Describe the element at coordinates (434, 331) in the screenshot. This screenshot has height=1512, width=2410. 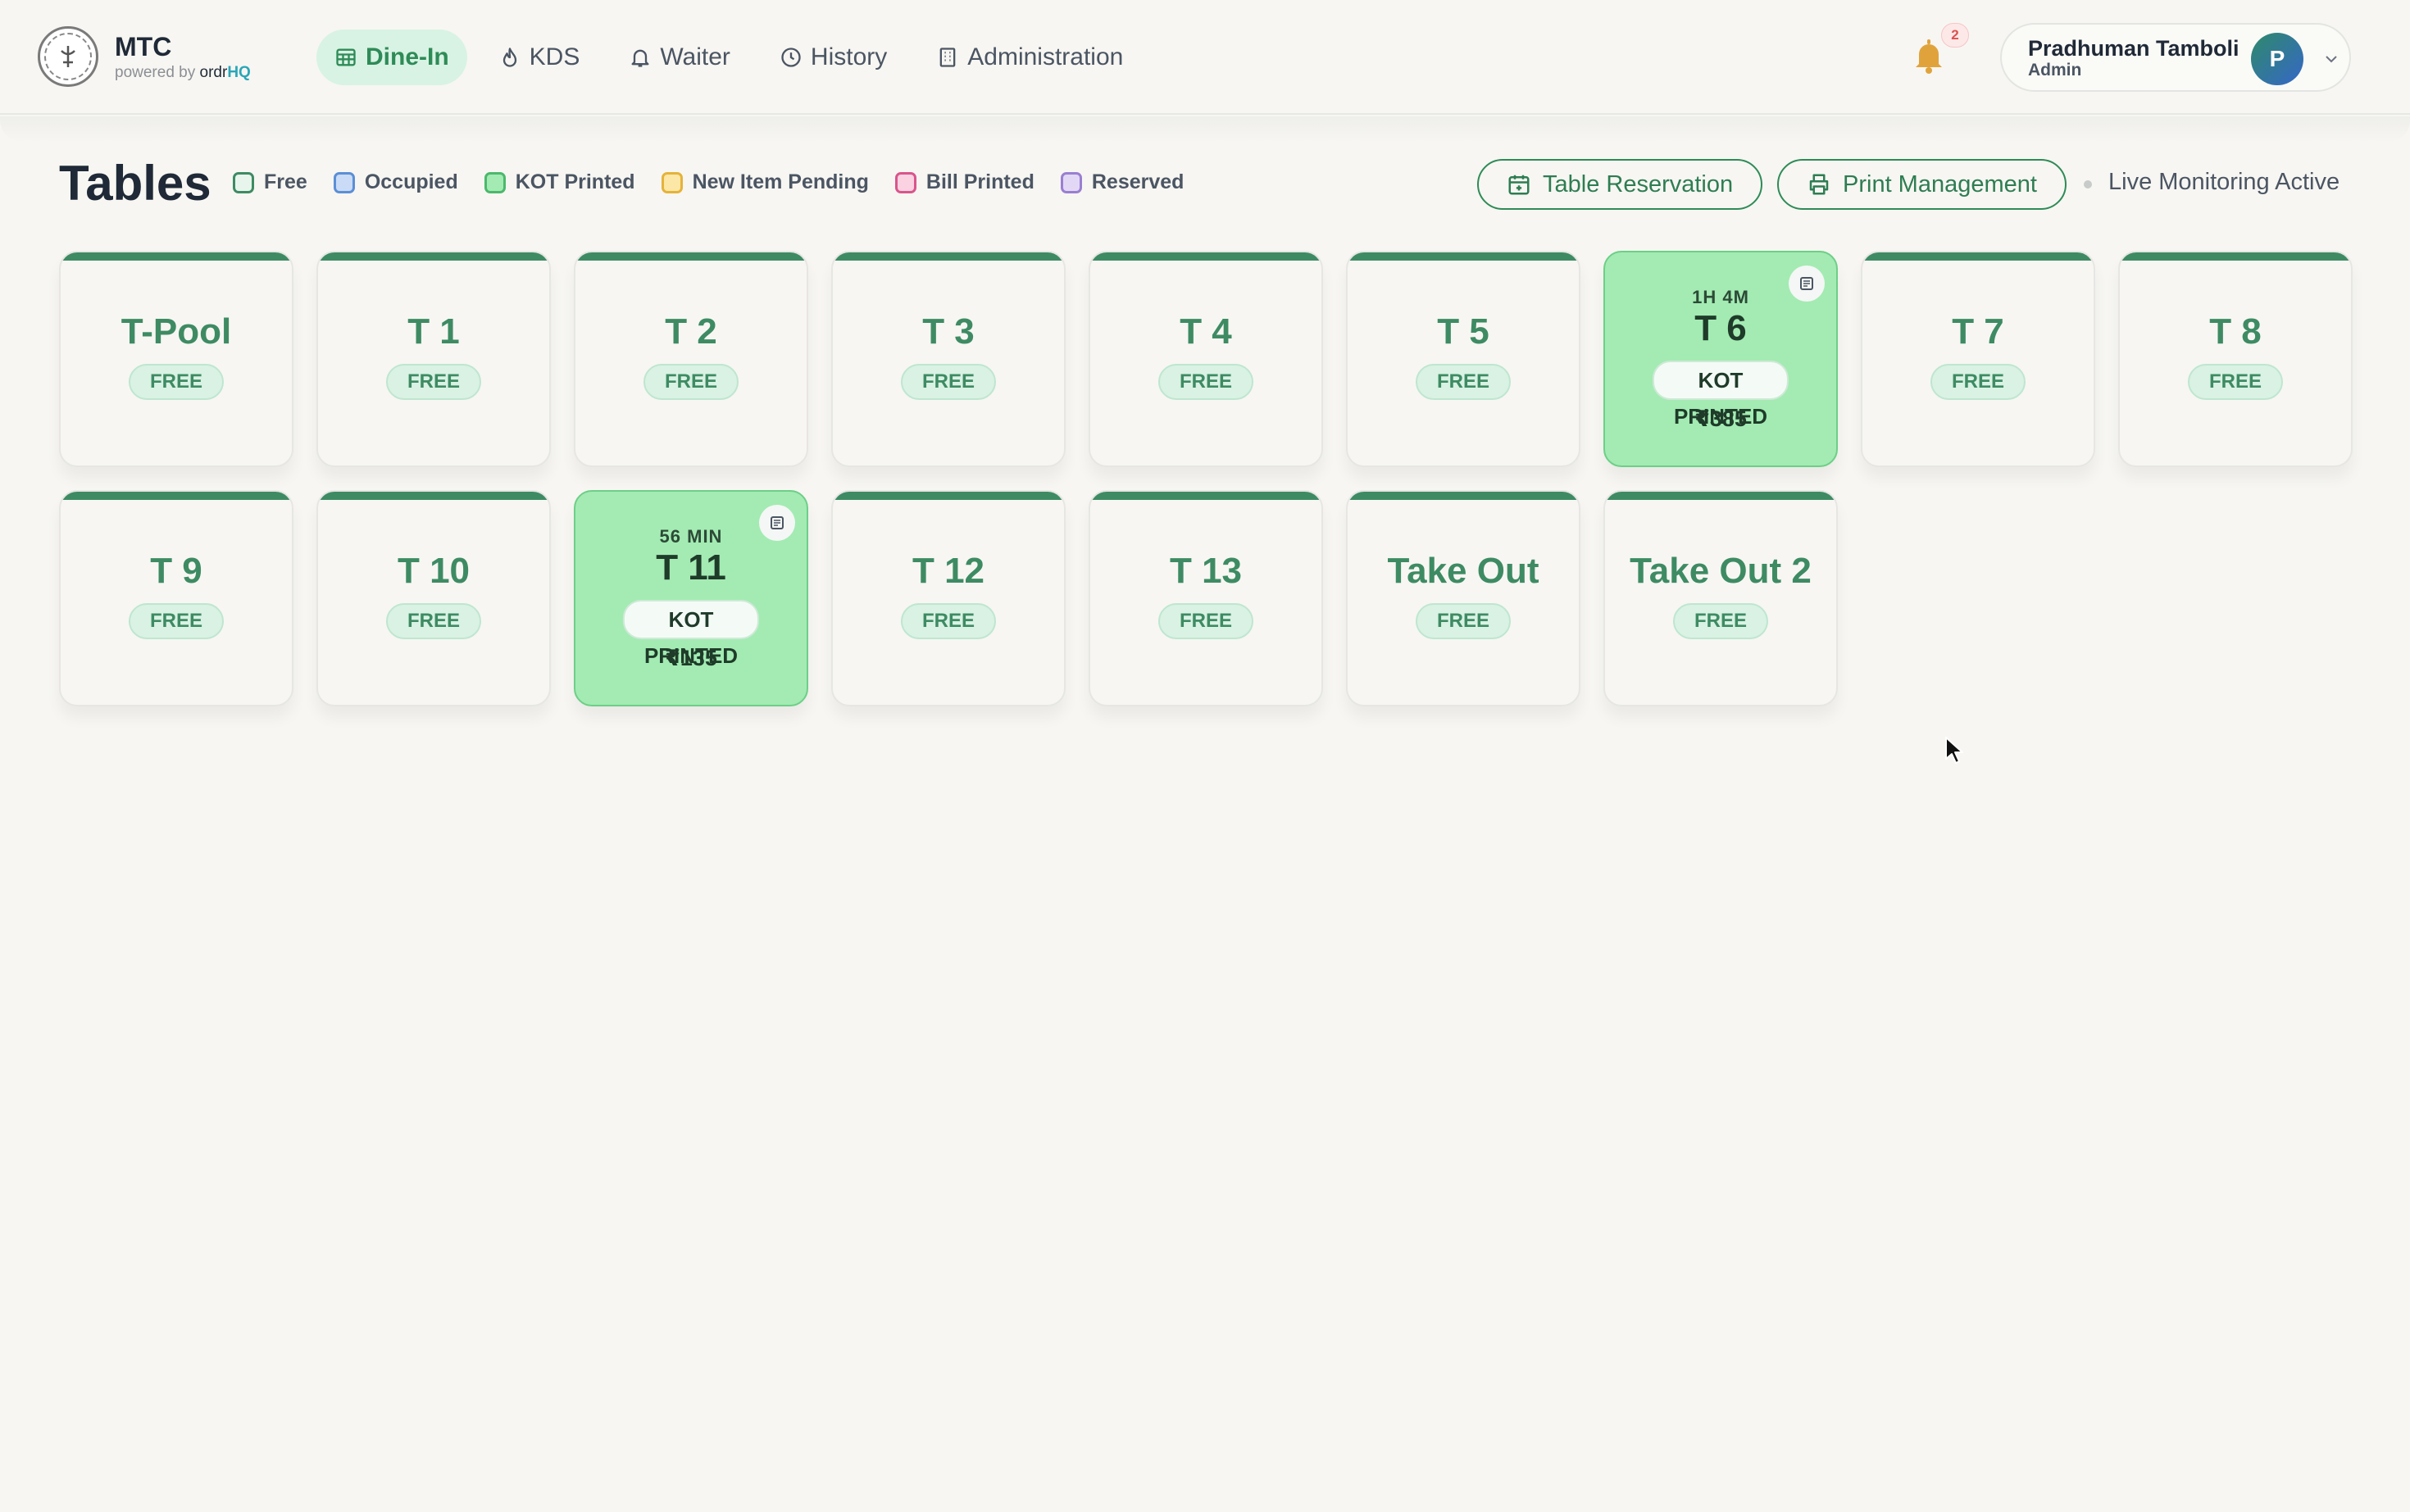
I see `table-name: T 1` at that location.